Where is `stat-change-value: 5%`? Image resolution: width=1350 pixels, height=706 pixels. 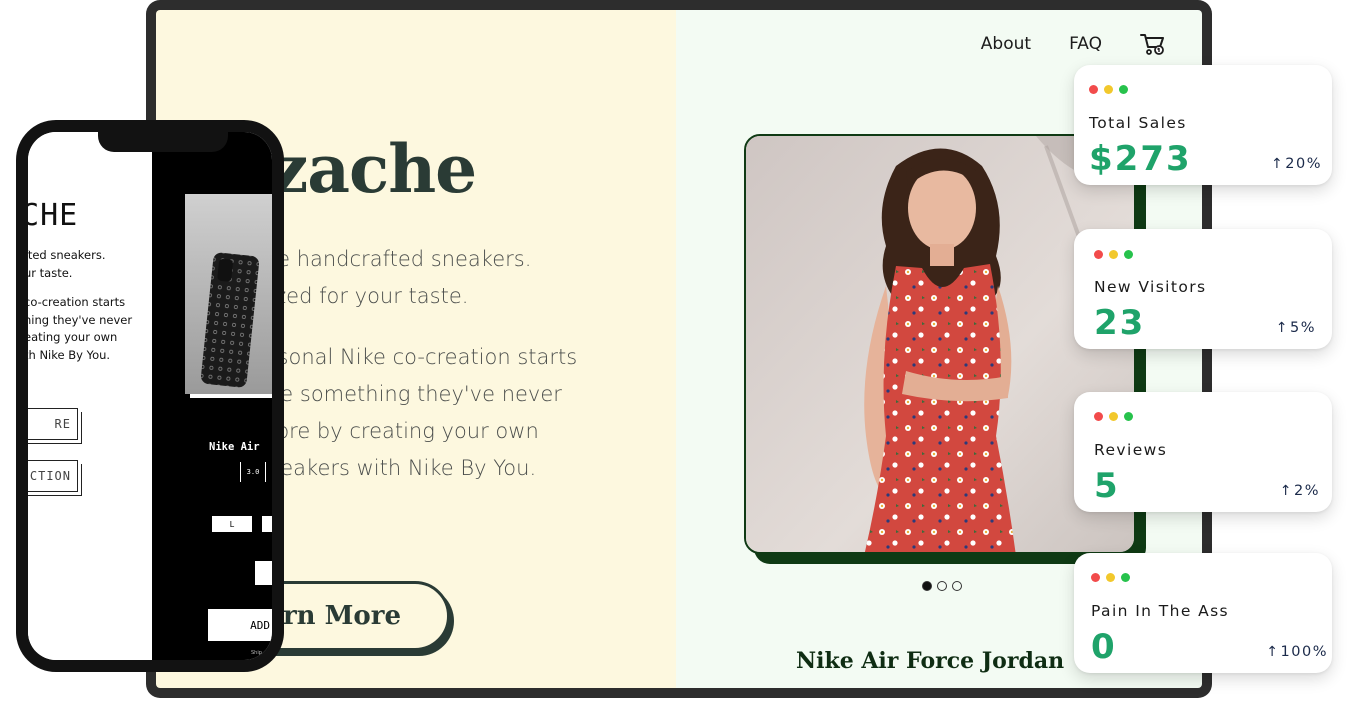 stat-change-value: 5% is located at coordinates (1302, 328).